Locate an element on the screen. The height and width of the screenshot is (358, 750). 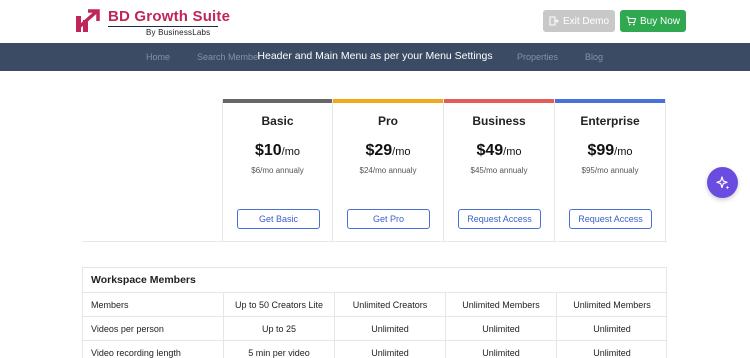
get-pro-button: Get Pro is located at coordinates (388, 219).